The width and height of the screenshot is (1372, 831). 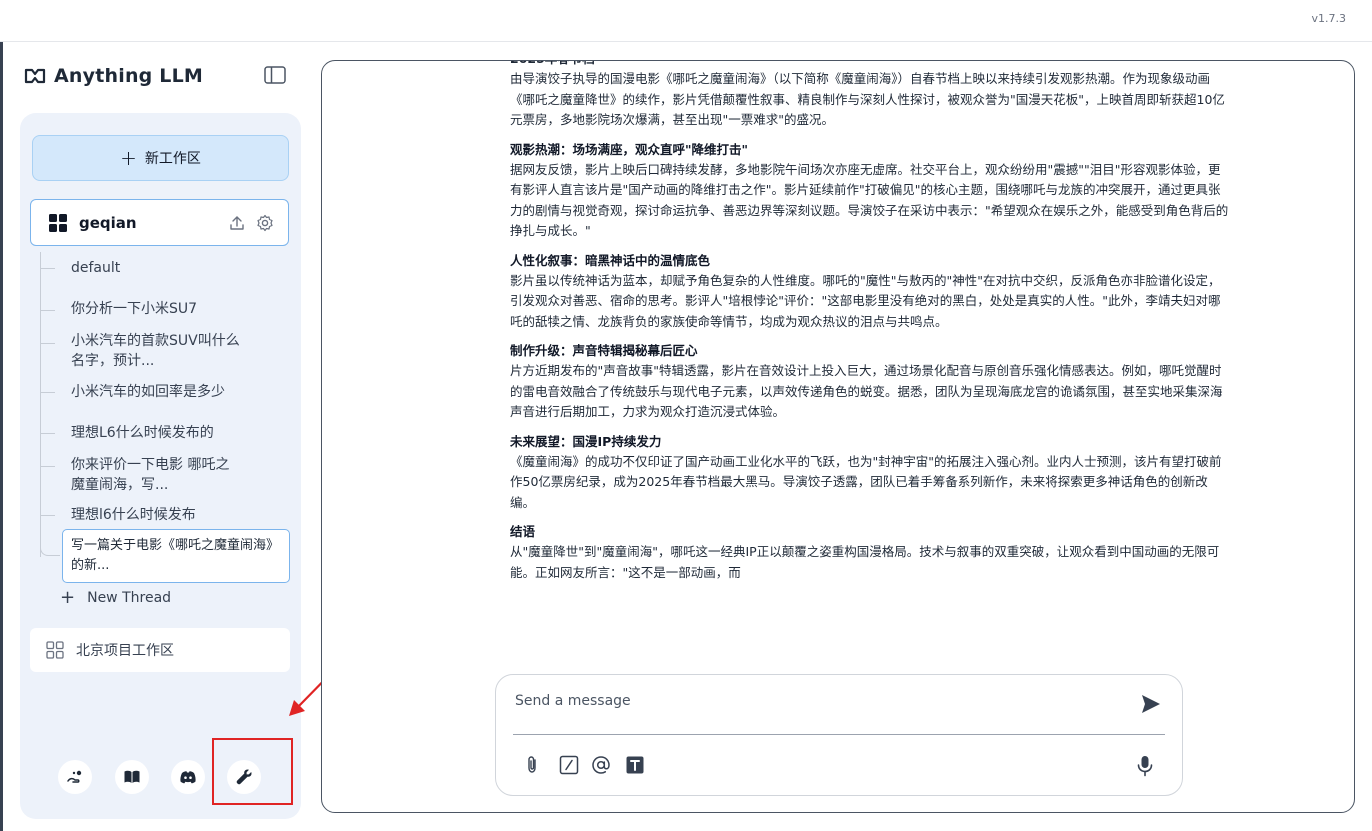 What do you see at coordinates (635, 765) in the screenshot?
I see `text-size-icon` at bounding box center [635, 765].